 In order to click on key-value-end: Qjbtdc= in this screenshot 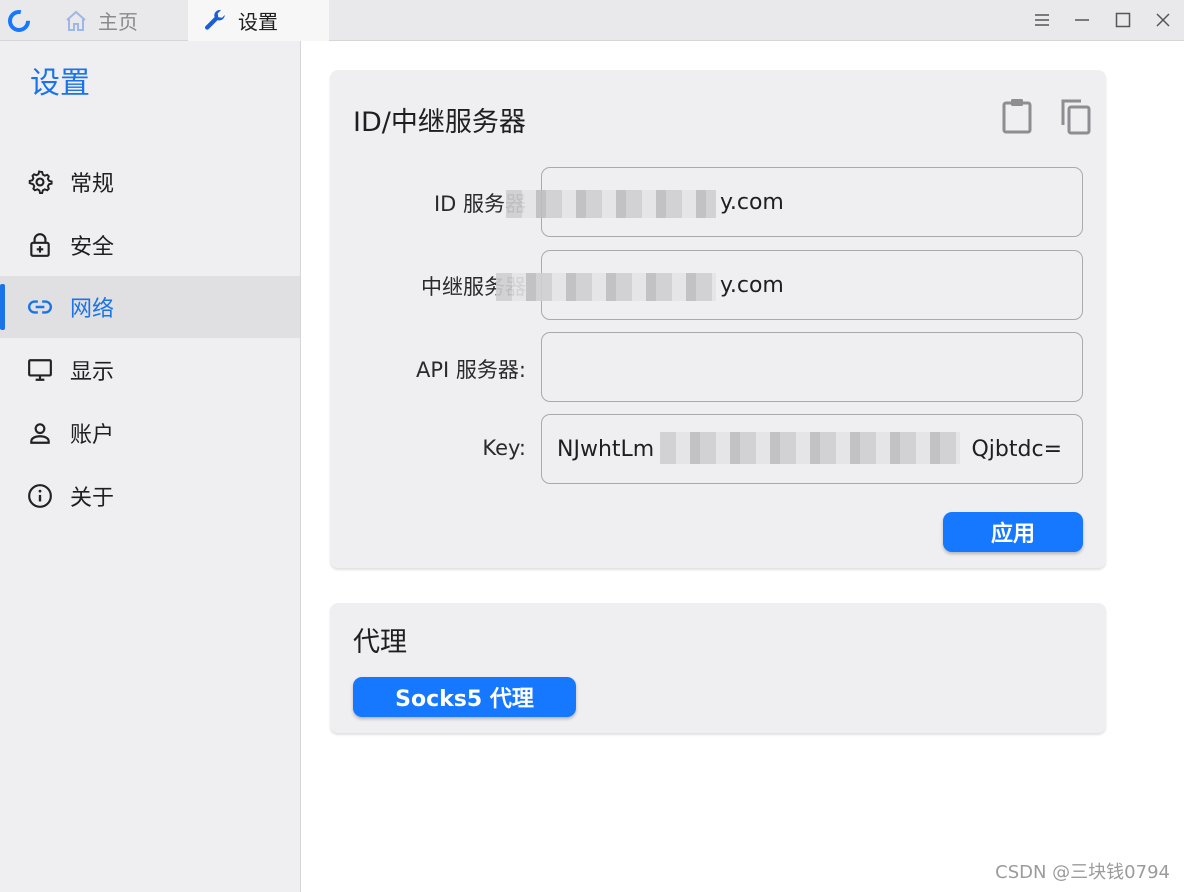, I will do `click(1016, 449)`.